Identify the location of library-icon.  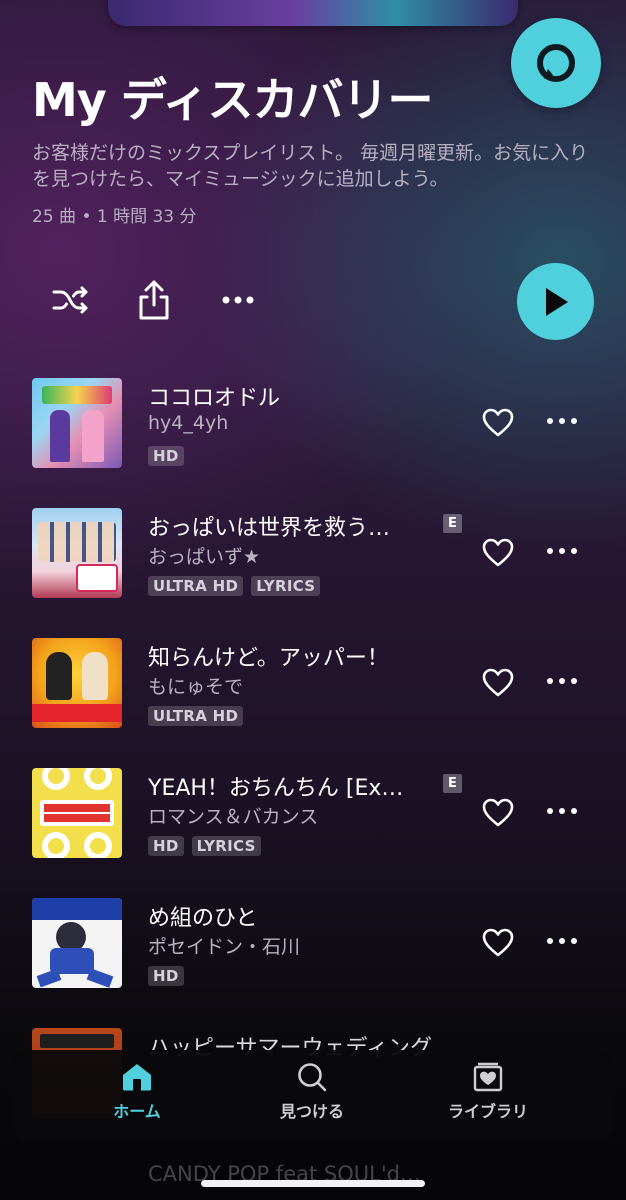
(488, 1077).